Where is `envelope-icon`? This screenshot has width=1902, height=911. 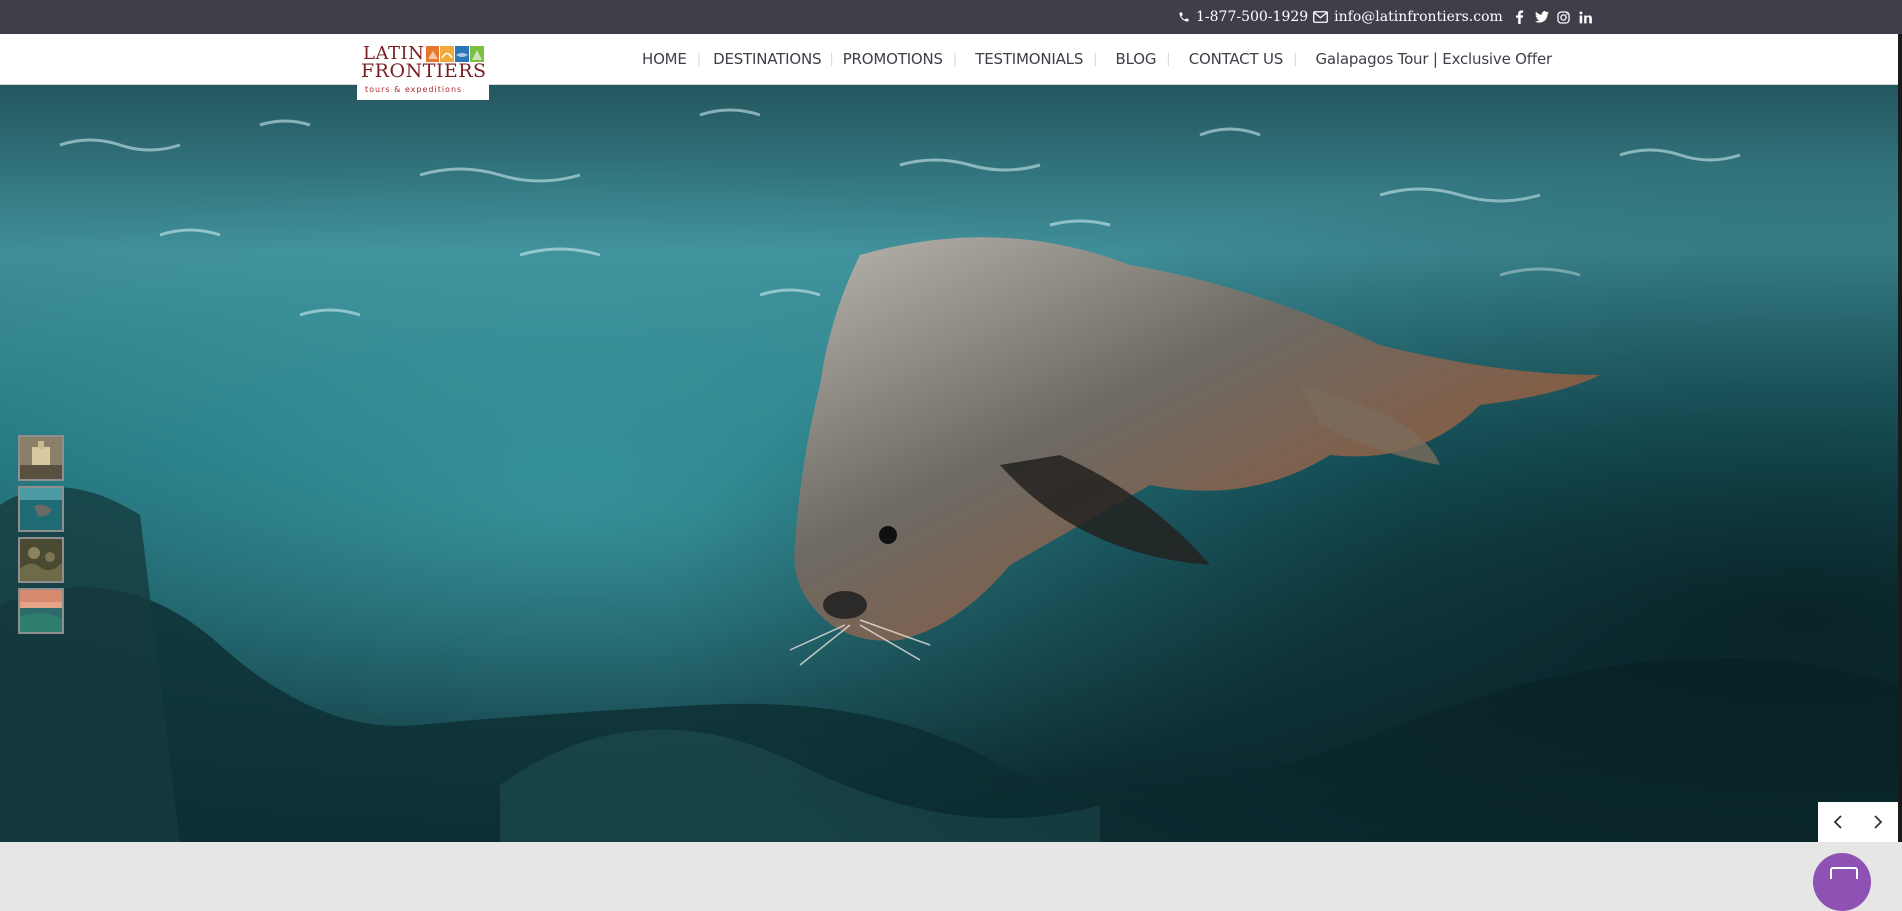
envelope-icon is located at coordinates (1321, 17).